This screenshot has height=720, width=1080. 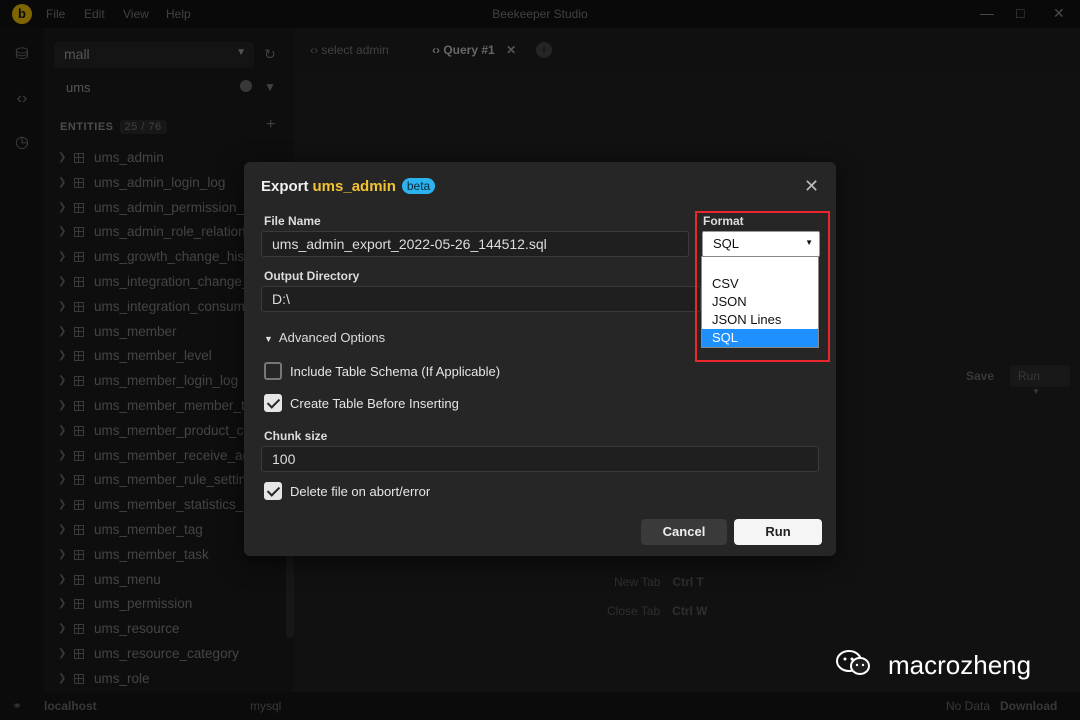 What do you see at coordinates (360, 491) in the screenshot?
I see `delete-on-abort-label: Delete file on abort/error` at bounding box center [360, 491].